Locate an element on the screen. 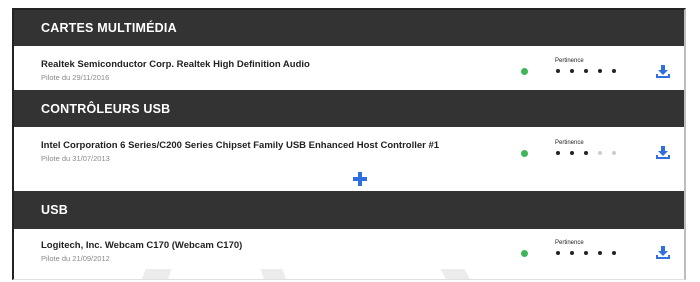  driver-date: Pilote du 21/09/2012 is located at coordinates (75, 258).